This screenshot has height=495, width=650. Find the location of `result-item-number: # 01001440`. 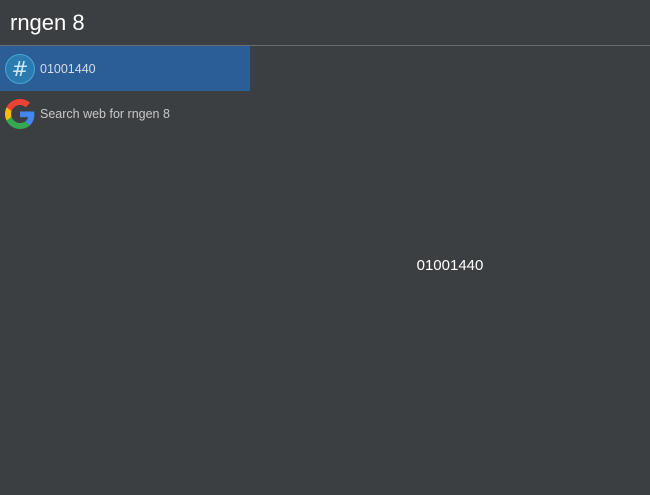

result-item-number: # 01001440 is located at coordinates (125, 68).